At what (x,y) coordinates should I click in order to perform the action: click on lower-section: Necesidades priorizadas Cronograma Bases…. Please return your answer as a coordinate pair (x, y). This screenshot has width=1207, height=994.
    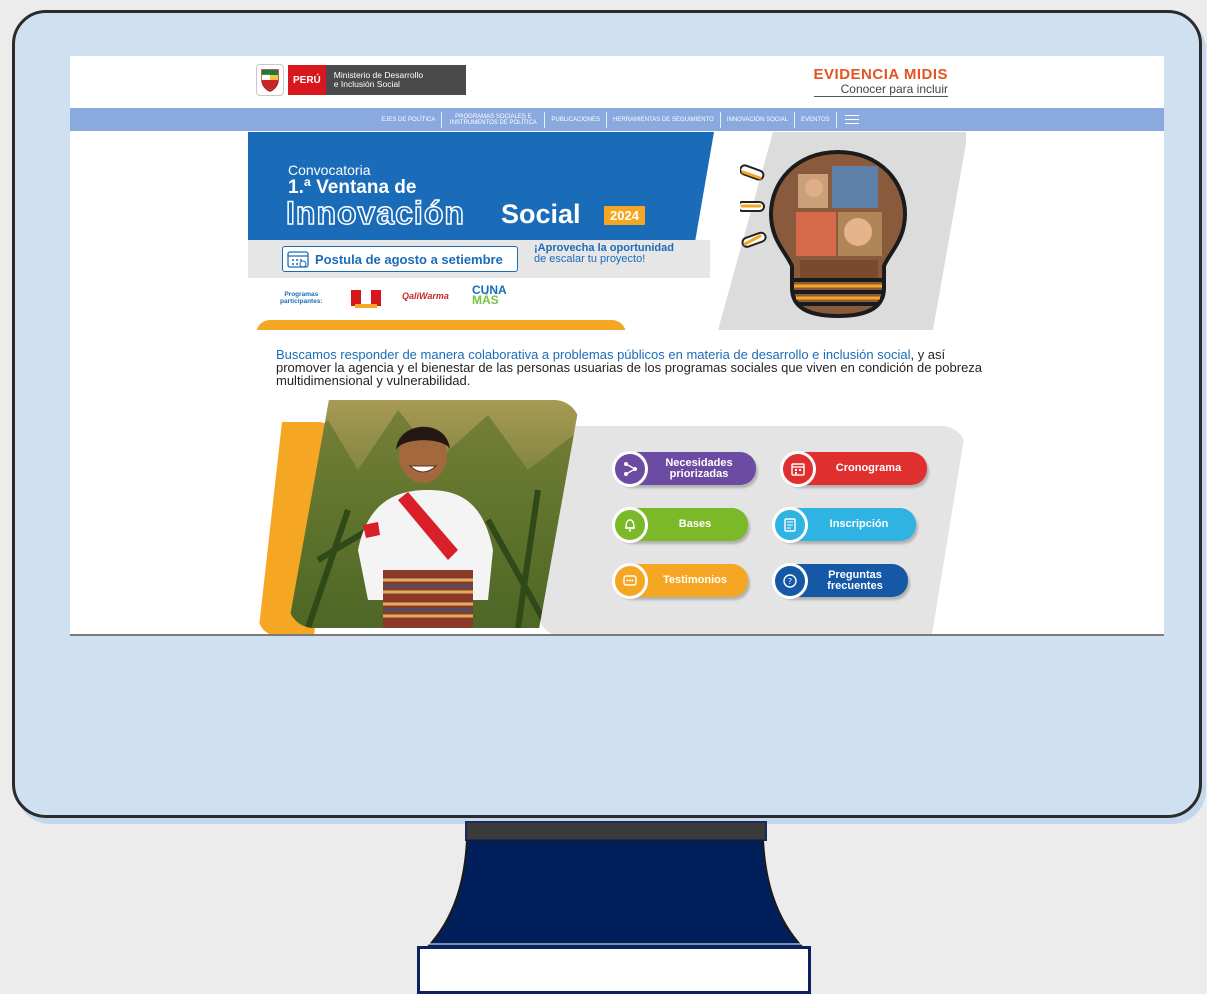
    Looking at the image, I should click on (618, 517).